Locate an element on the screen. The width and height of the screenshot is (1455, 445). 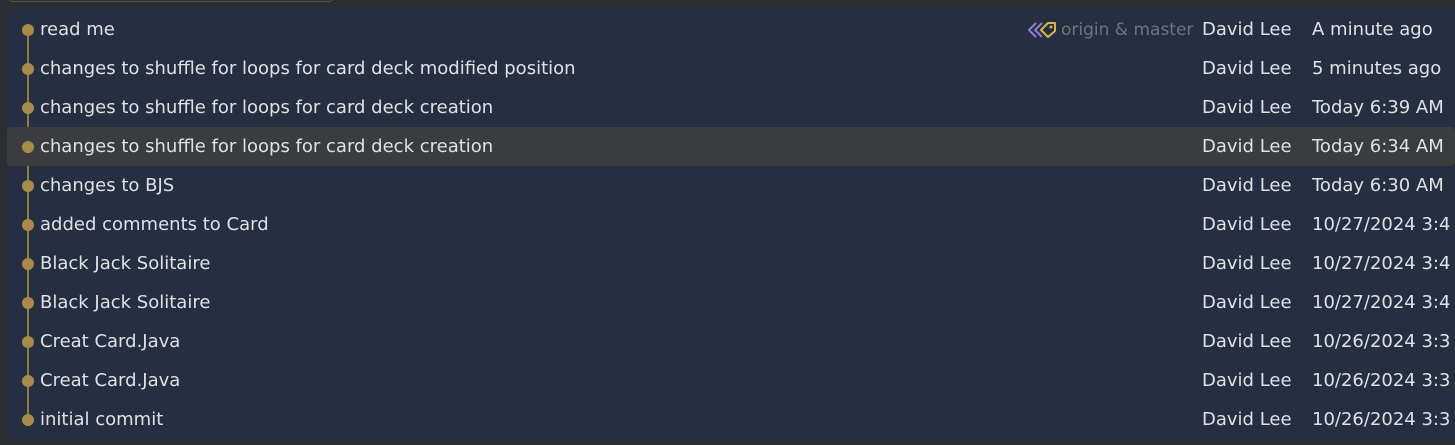
commit-row: changes to BJS David Lee Today 6:30 AM is located at coordinates (731, 185).